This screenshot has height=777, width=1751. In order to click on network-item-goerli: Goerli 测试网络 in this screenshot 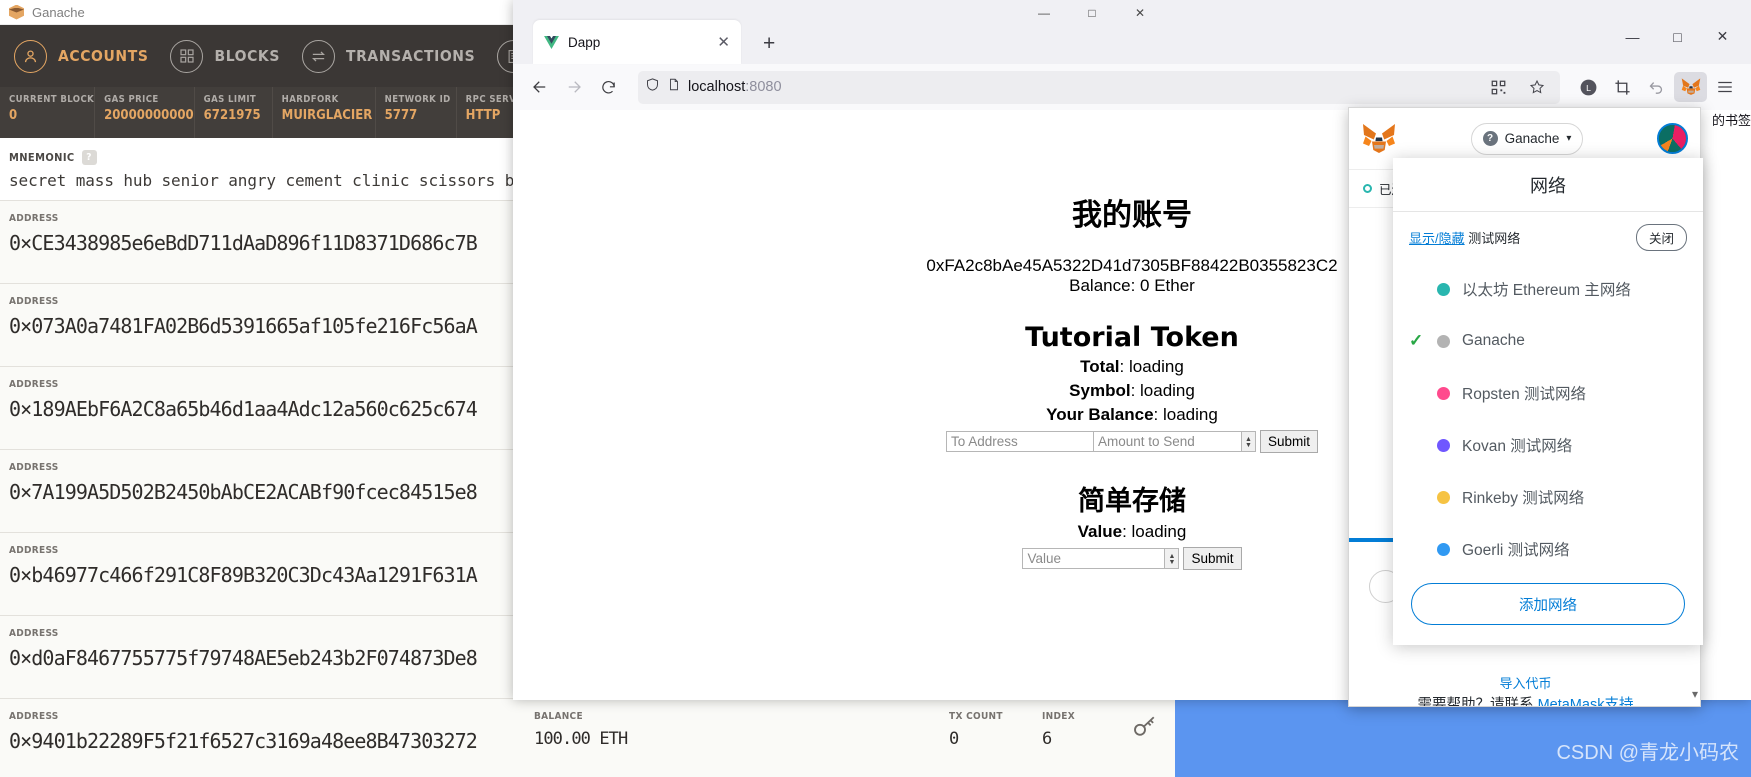, I will do `click(1548, 549)`.